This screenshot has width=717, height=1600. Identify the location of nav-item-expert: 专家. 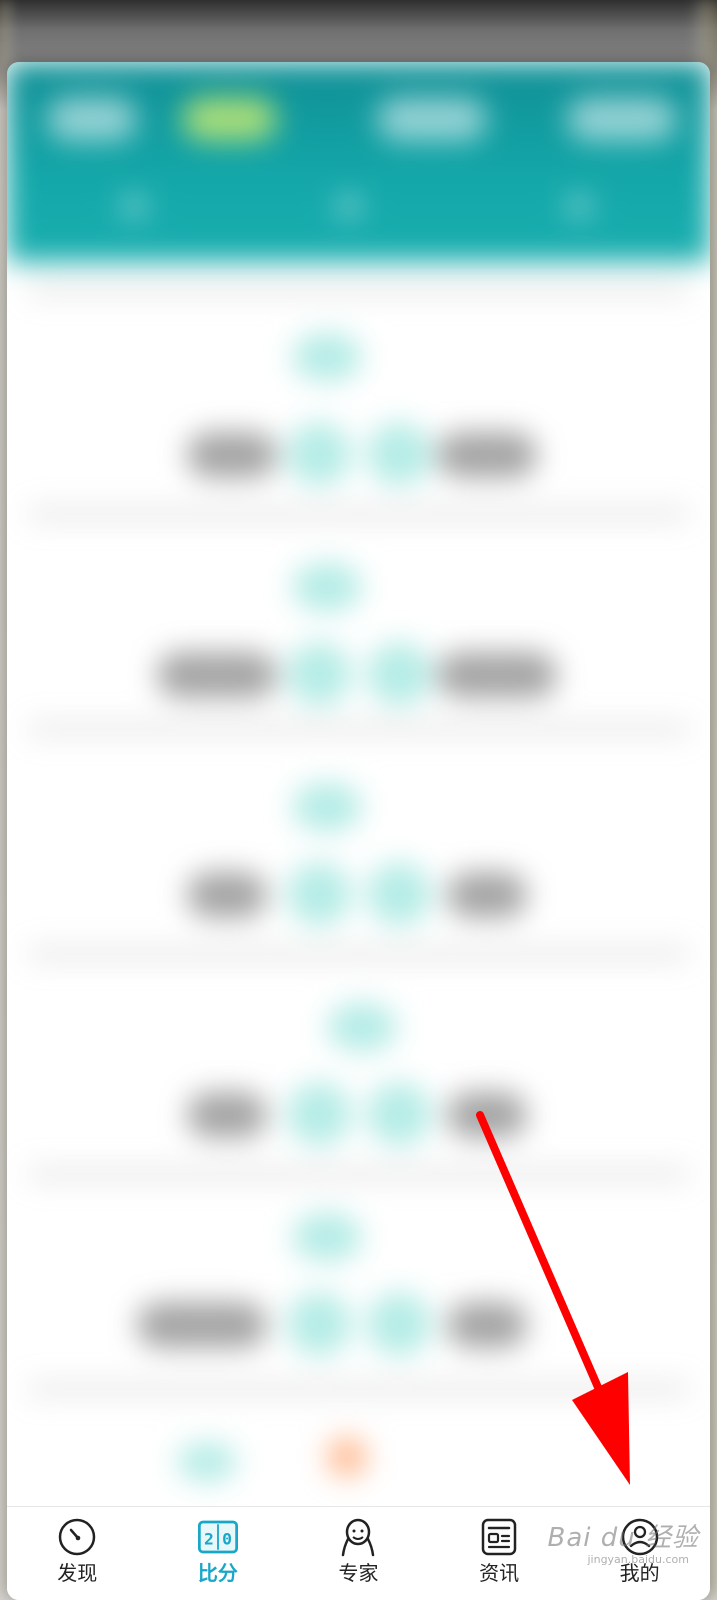
(358, 1550).